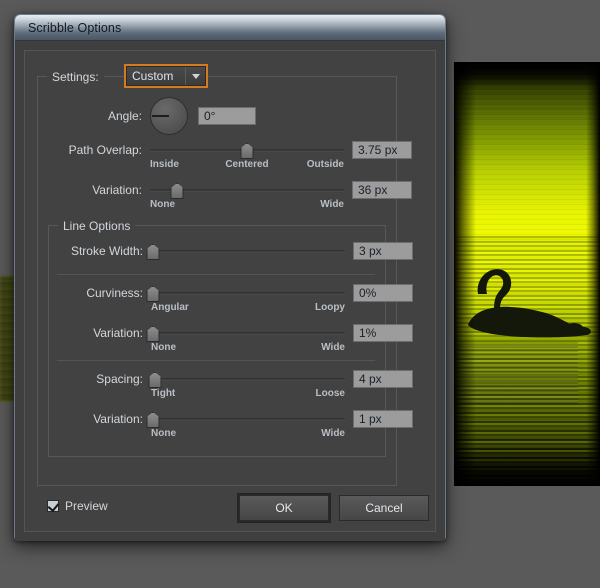 The width and height of the screenshot is (600, 588). Describe the element at coordinates (330, 393) in the screenshot. I see `spacing-scale-max: Loose` at that location.